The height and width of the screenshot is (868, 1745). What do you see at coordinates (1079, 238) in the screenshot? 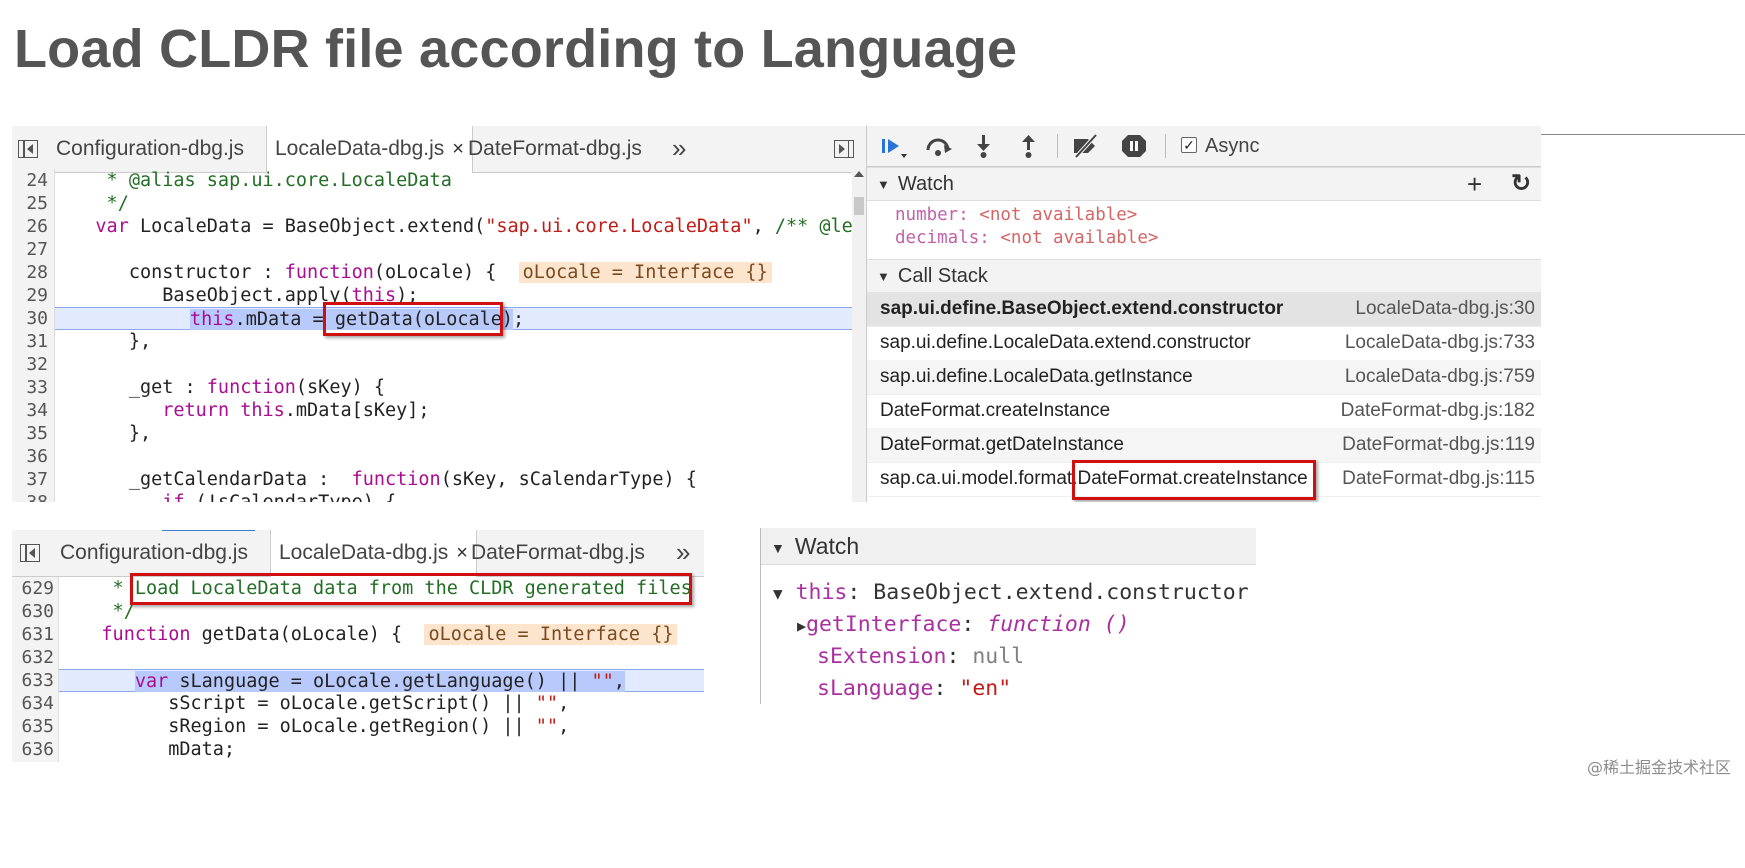
I see `watch-value: <not available>` at bounding box center [1079, 238].